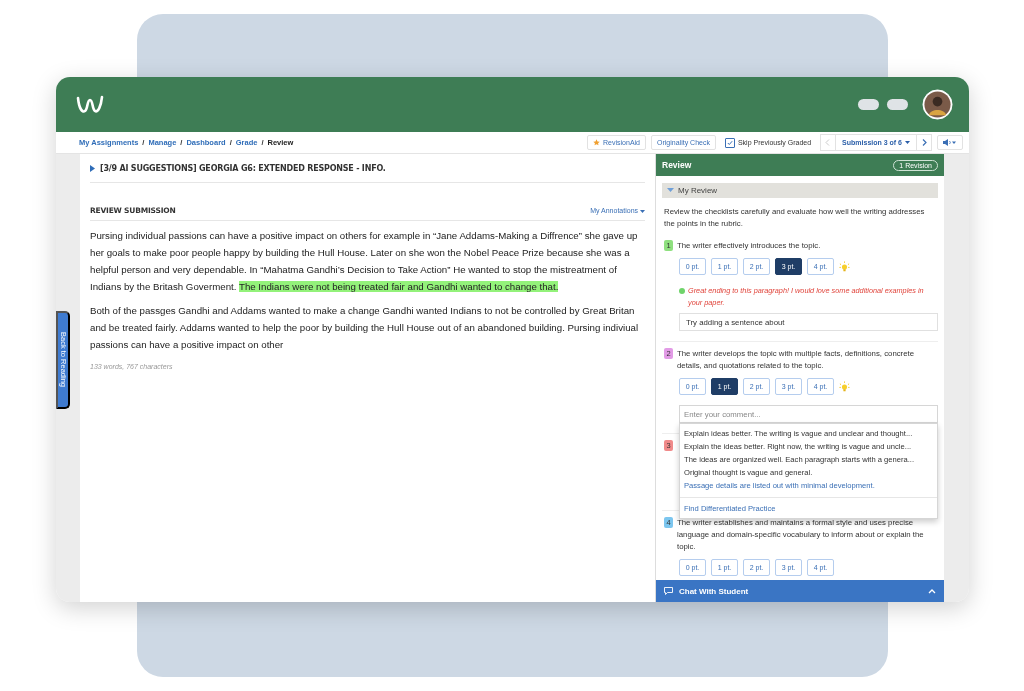 The width and height of the screenshot is (1024, 691). I want to click on logo-icon, so click(90, 104).